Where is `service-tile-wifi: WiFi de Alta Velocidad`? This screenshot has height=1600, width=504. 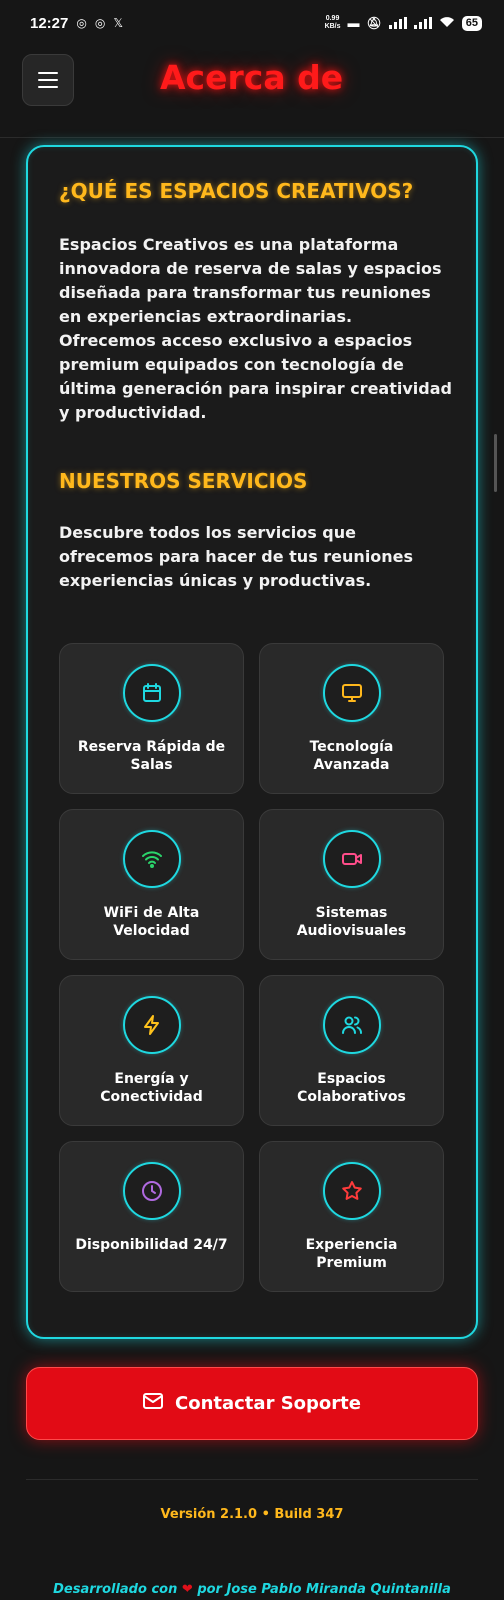 service-tile-wifi: WiFi de Alta Velocidad is located at coordinates (151, 884).